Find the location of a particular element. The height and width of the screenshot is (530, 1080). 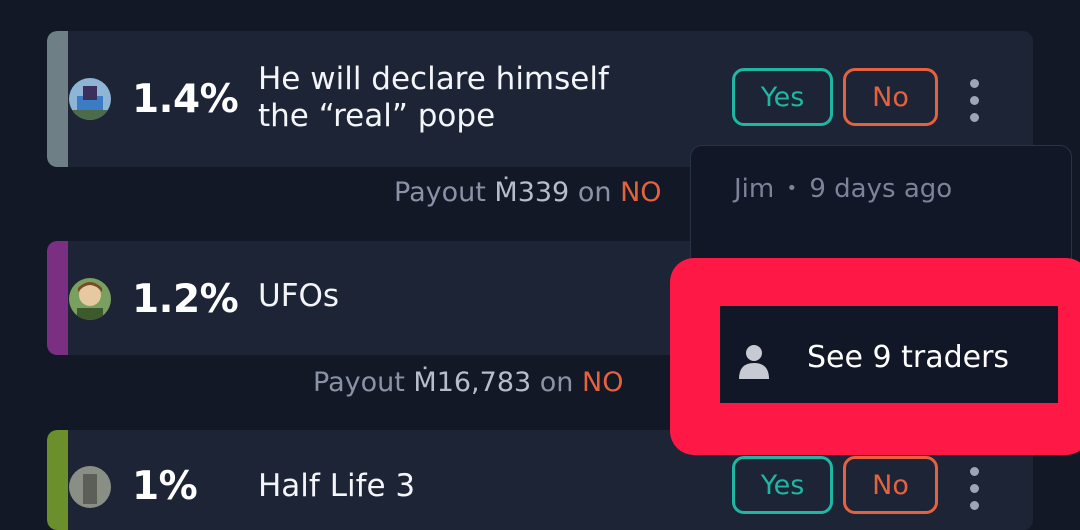

market-title: Half Life 3 is located at coordinates (336, 486).